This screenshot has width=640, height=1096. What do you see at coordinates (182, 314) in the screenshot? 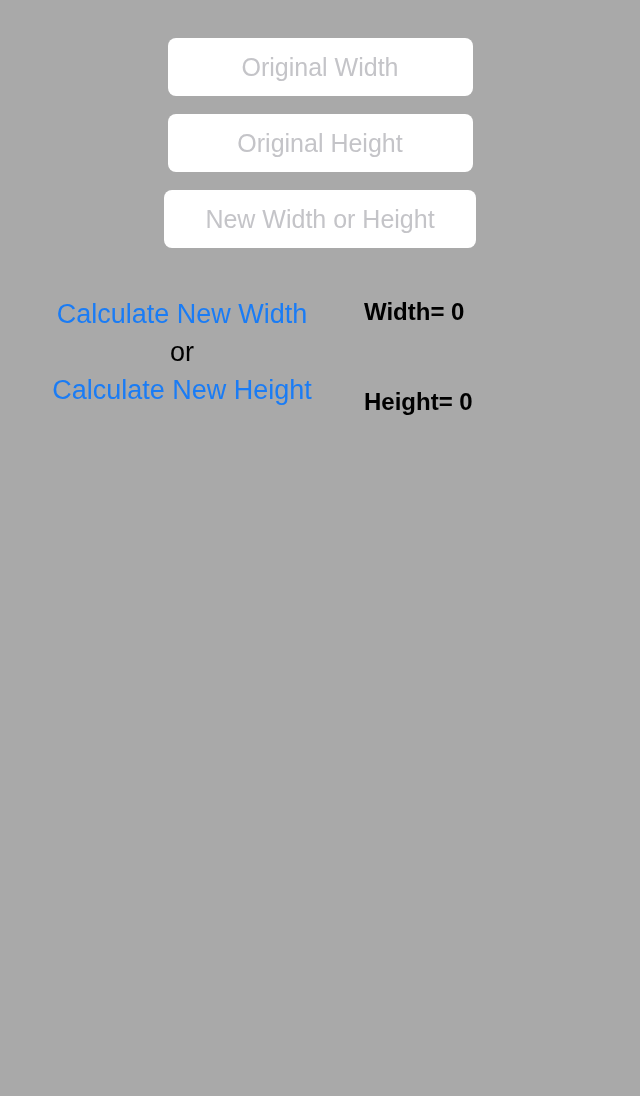
I see `calculate-button: Calculate New Width` at bounding box center [182, 314].